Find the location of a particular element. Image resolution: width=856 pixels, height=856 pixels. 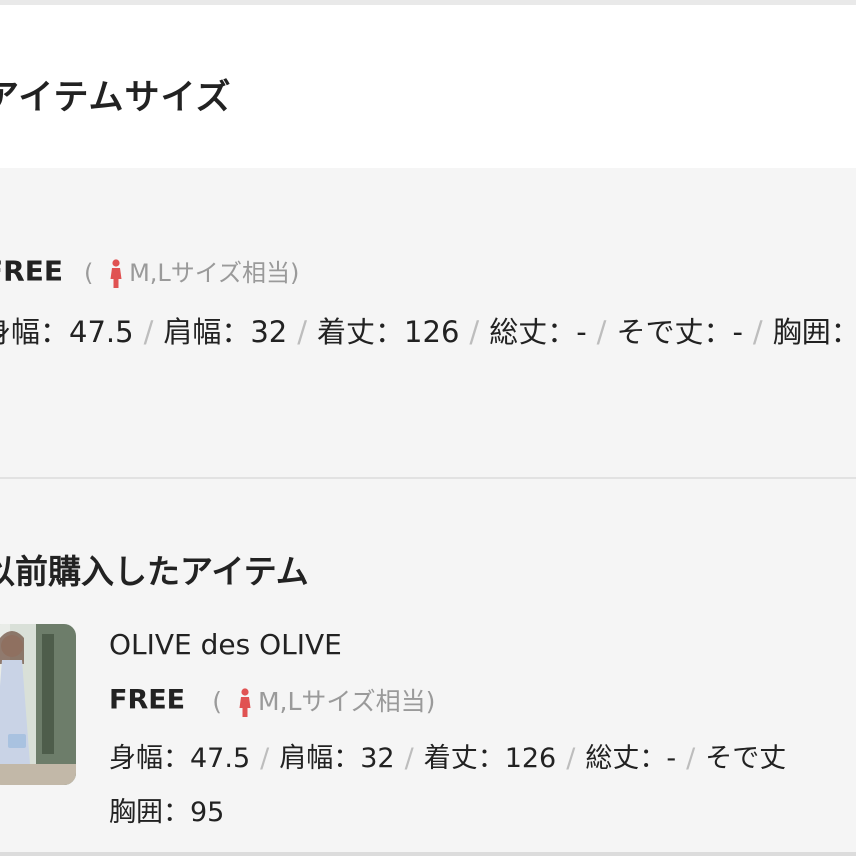

measurement-shoulder-width: 肩幅：32 is located at coordinates (225, 332).